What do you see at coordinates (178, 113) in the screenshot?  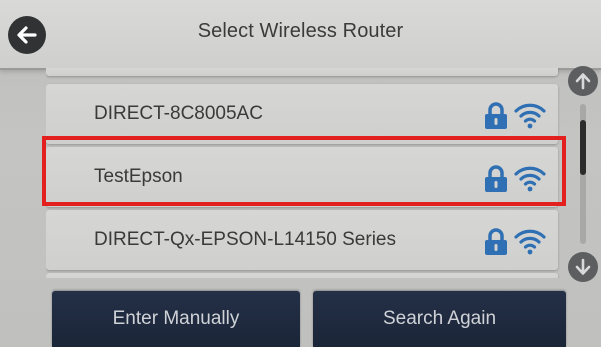 I see `router-ssid: DIRECT-8C8005AC` at bounding box center [178, 113].